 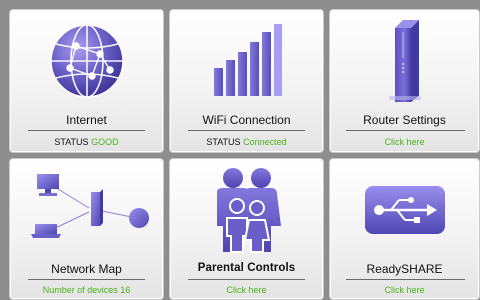 I want to click on tile-title: Router Settings, so click(x=404, y=120).